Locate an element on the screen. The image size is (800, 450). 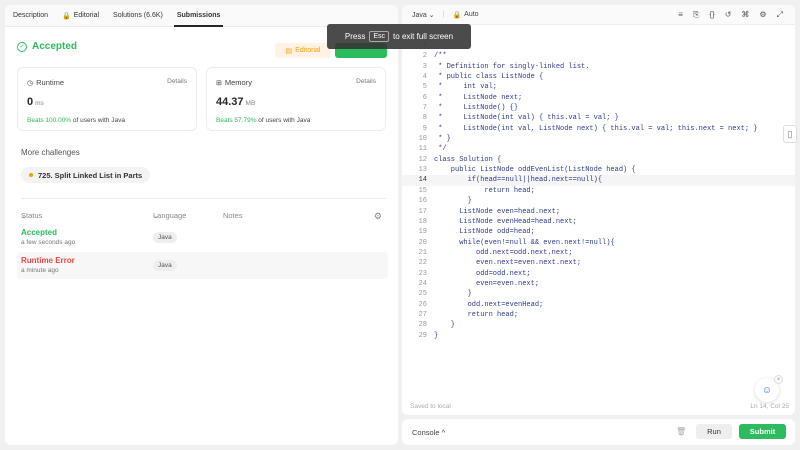
run-button: Run is located at coordinates (714, 431).